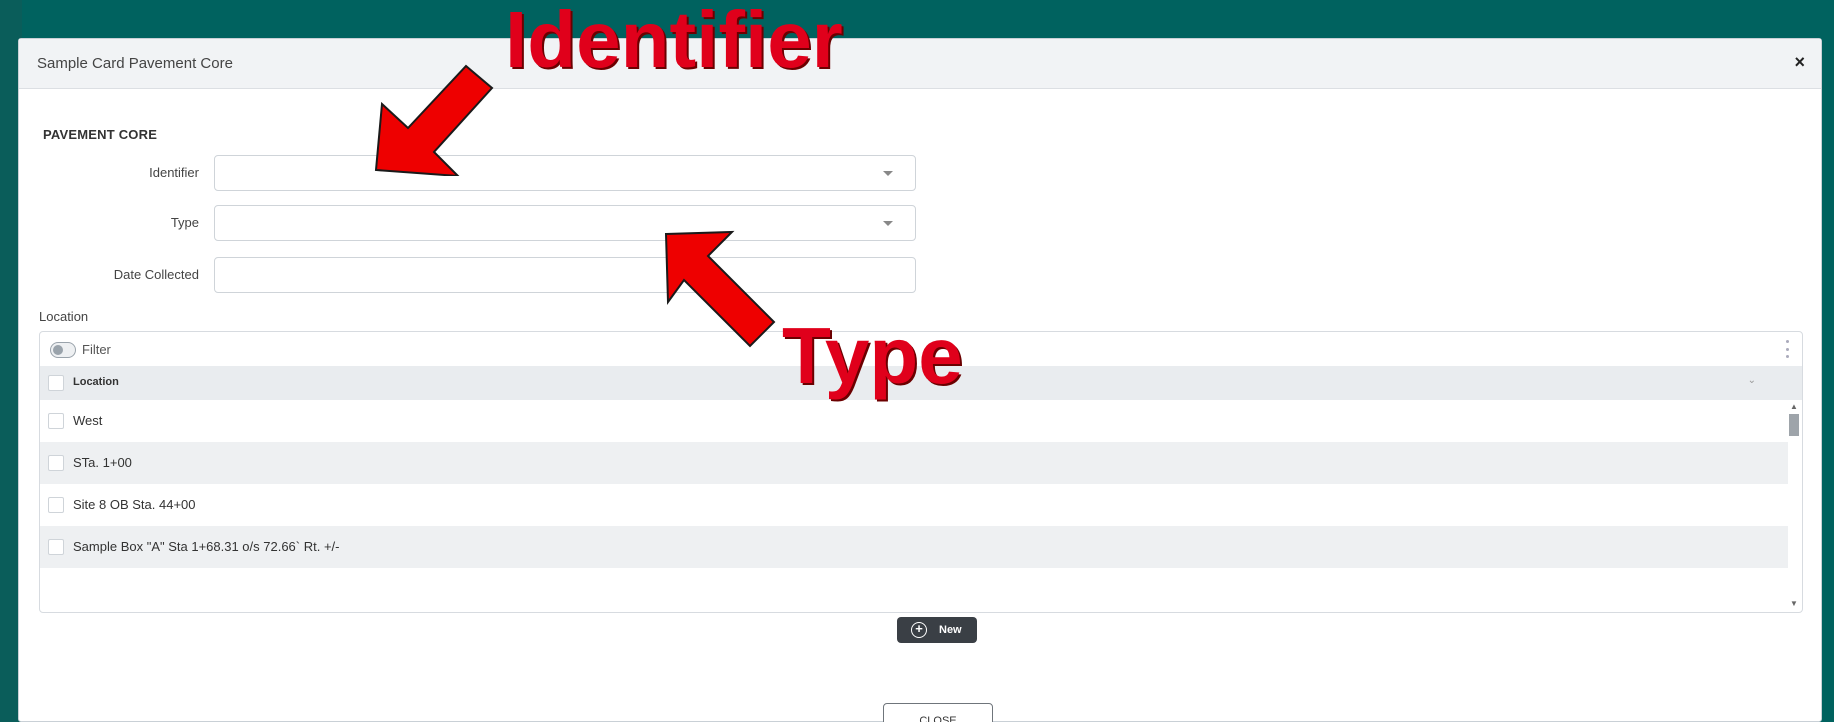 This screenshot has height=722, width=1834. Describe the element at coordinates (135, 63) in the screenshot. I see `modal-title: Sample Card Pavement Core` at that location.